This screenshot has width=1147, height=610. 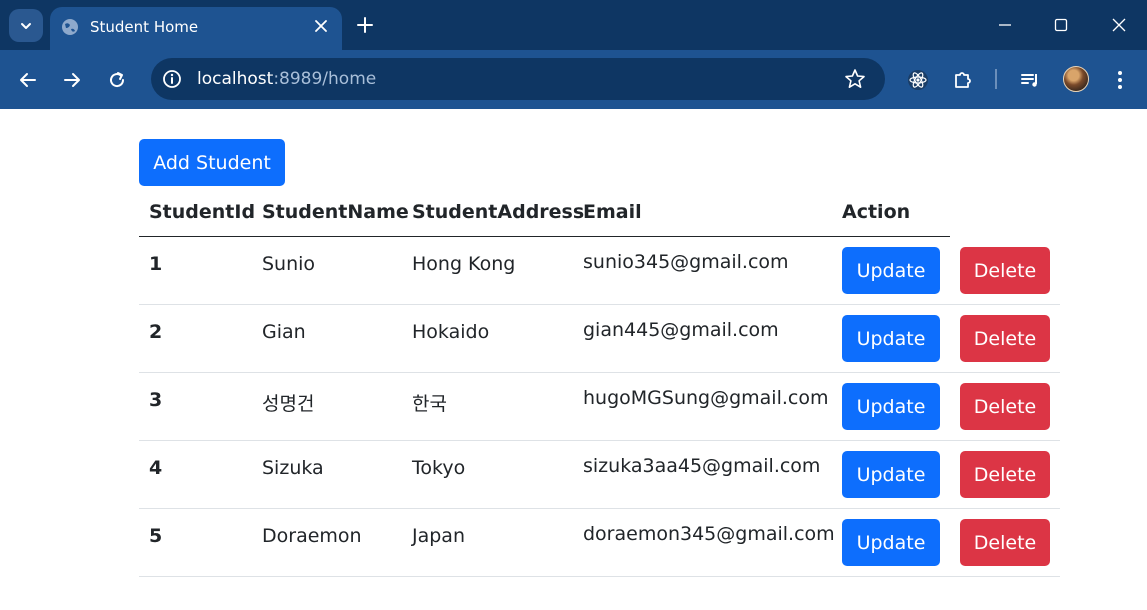 I want to click on maximize-icon, so click(x=1061, y=25).